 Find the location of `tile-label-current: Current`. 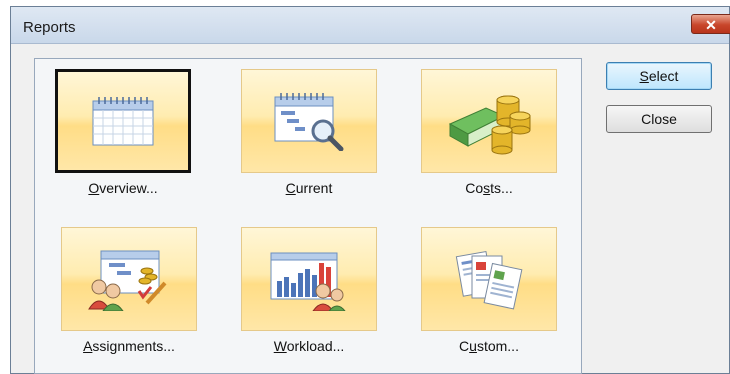

tile-label-current: Current is located at coordinates (309, 188).